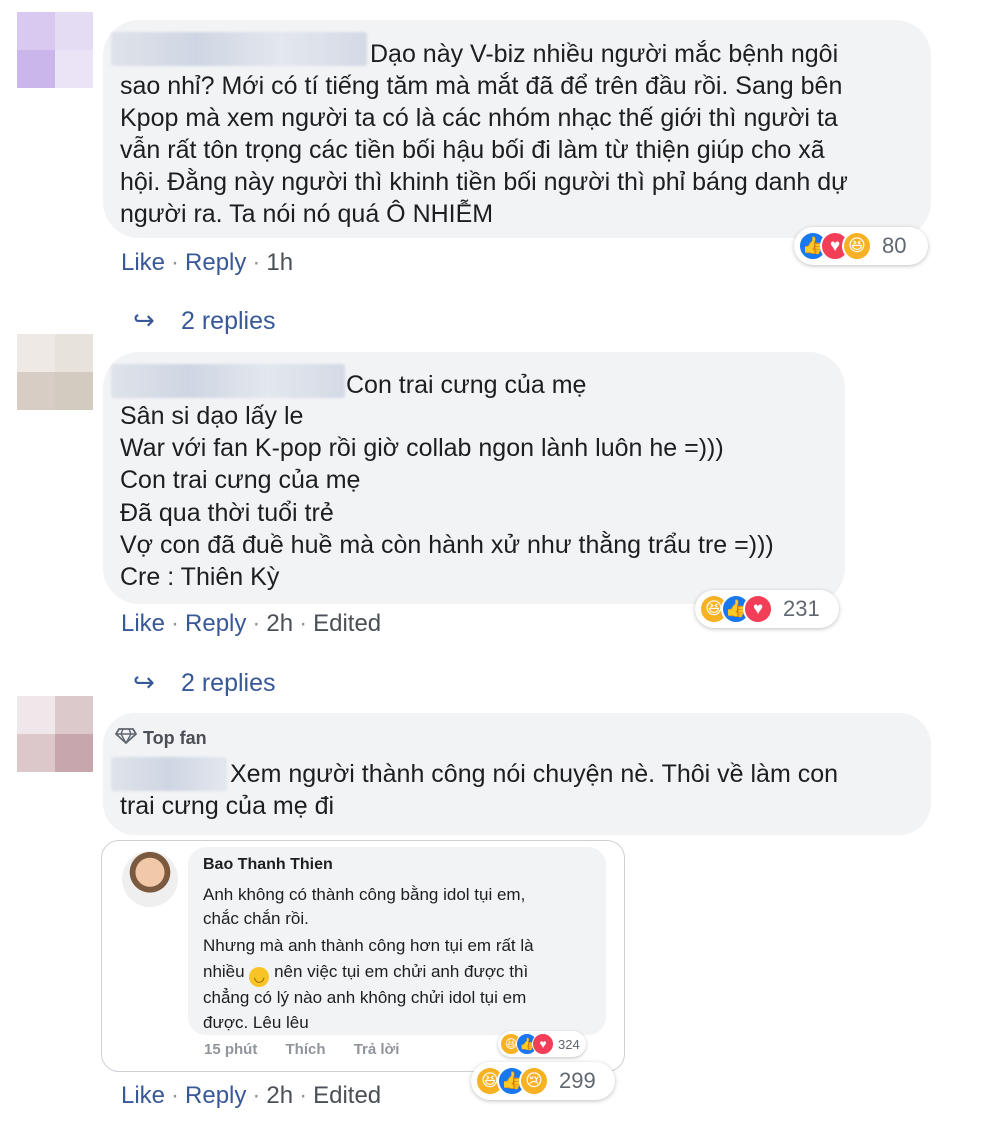 This screenshot has height=1134, width=998. Describe the element at coordinates (305, 1049) in the screenshot. I see `embedded-like: Thích` at that location.